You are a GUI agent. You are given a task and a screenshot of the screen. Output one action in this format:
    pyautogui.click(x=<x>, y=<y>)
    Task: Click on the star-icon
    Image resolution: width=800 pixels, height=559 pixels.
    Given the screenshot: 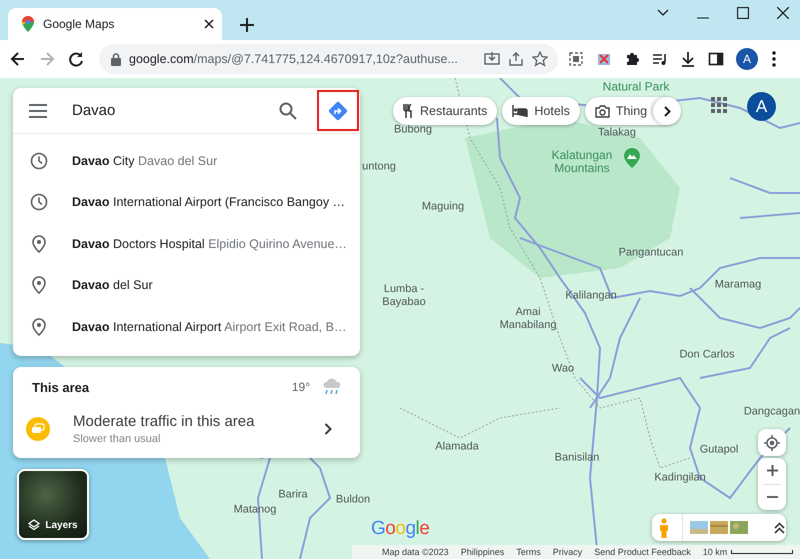 What is the action you would take?
    pyautogui.click(x=540, y=59)
    